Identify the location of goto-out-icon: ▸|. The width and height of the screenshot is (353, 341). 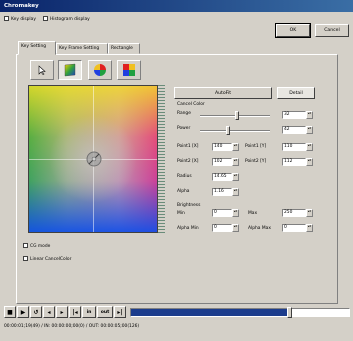
(120, 312).